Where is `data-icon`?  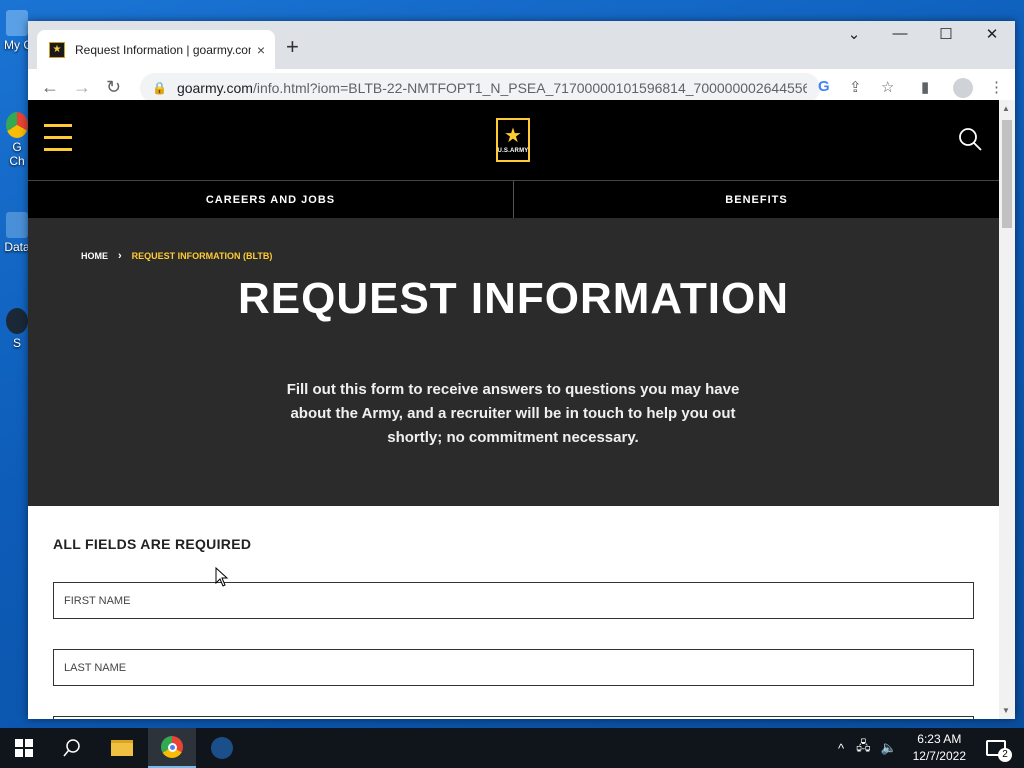
data-icon is located at coordinates (17, 225).